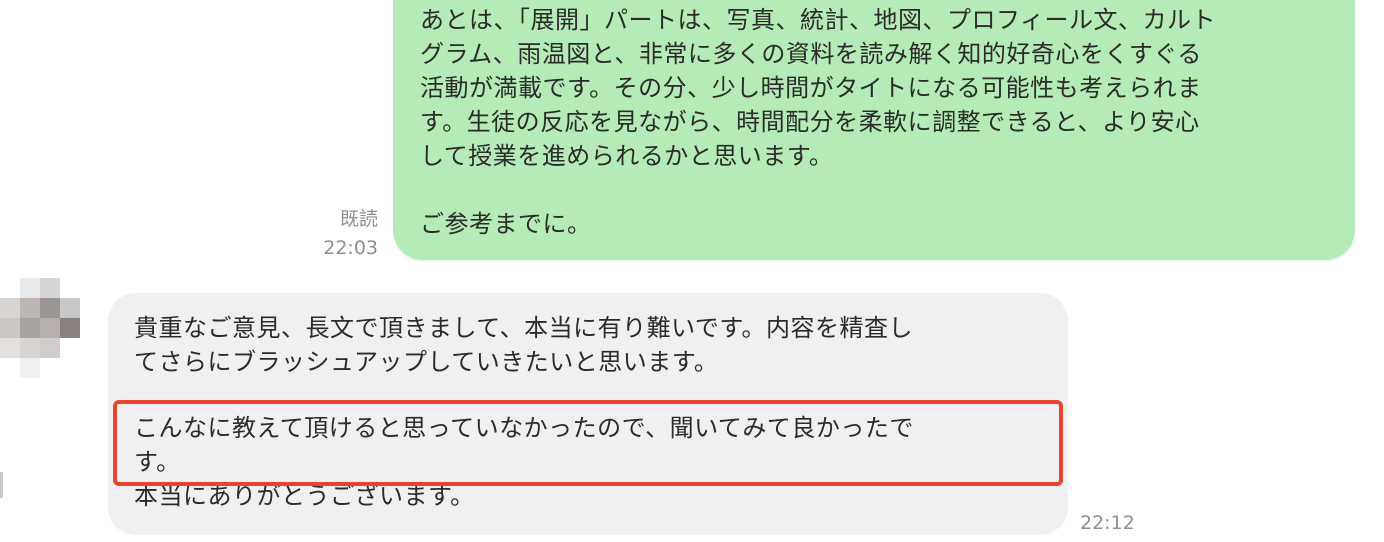 The width and height of the screenshot is (1384, 542). I want to click on avatar, so click(50, 328).